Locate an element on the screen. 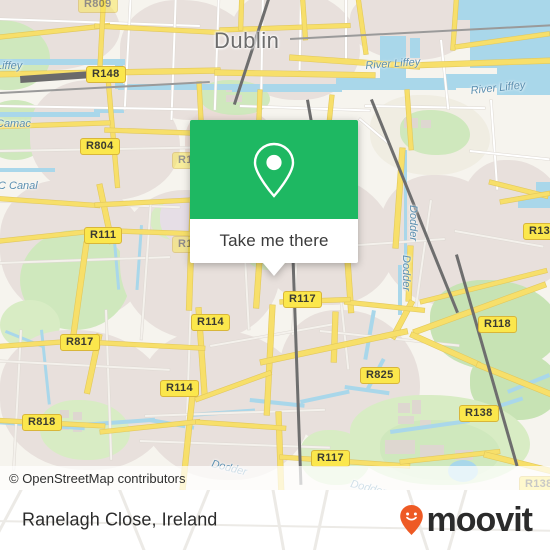 The image size is (550, 550). water-label: C Canal is located at coordinates (19, 186).